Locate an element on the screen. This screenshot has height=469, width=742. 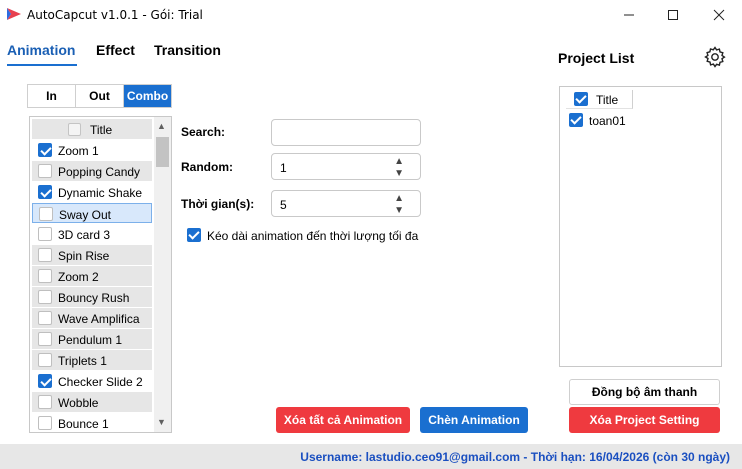
select-all-checkbox is located at coordinates (74, 129).